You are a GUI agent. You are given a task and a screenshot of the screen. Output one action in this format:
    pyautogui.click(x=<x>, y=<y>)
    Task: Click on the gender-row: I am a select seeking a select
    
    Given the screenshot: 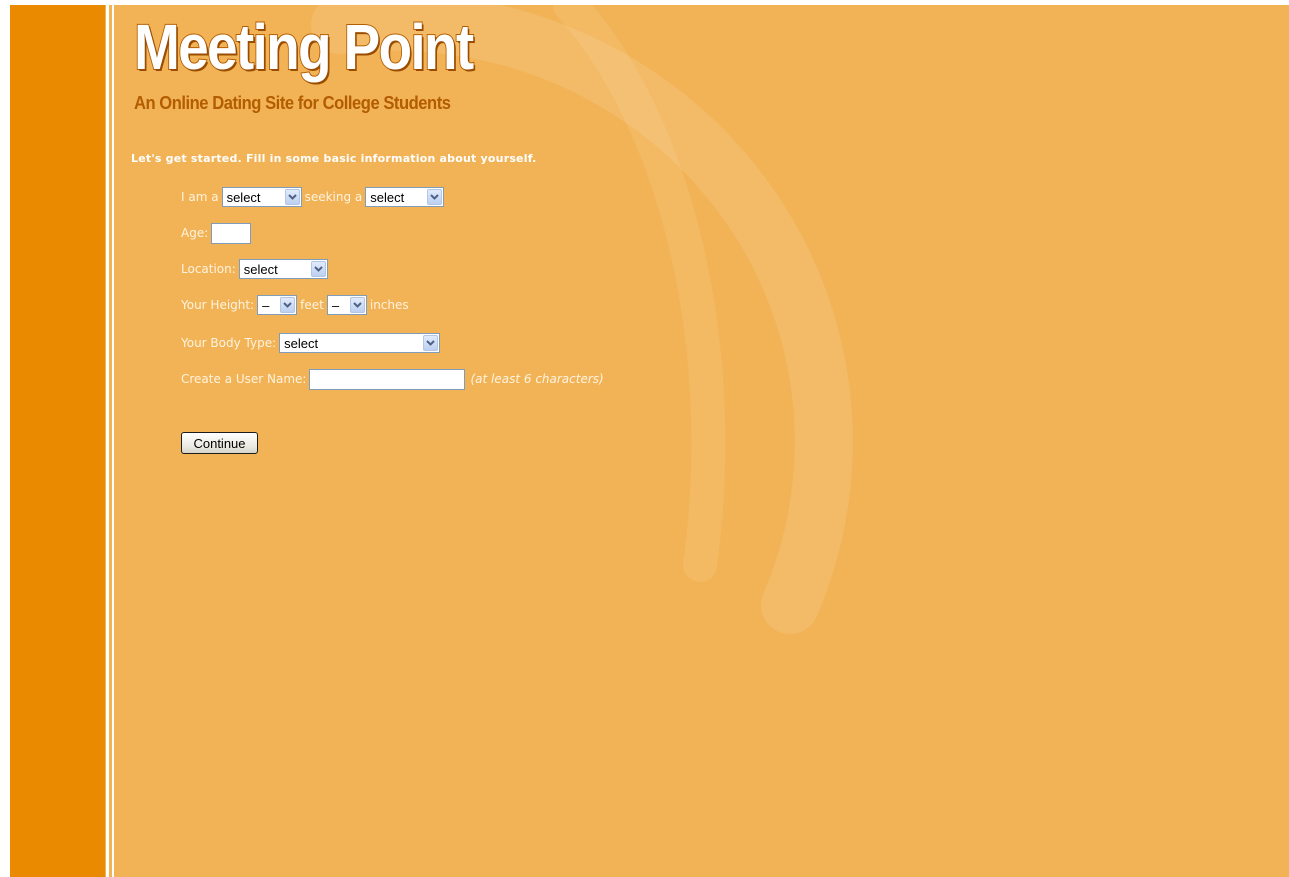 What is the action you would take?
    pyautogui.click(x=313, y=197)
    